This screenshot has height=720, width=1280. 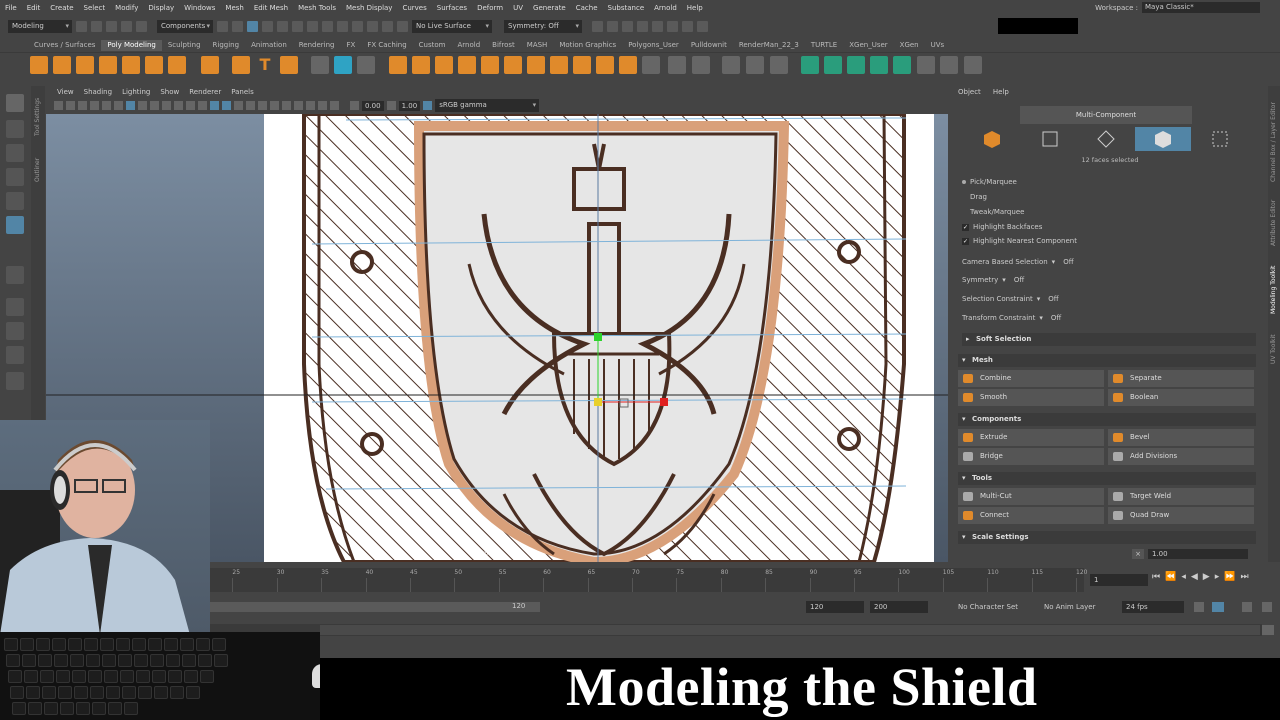 I want to click on grid-icon, so click(x=130, y=105).